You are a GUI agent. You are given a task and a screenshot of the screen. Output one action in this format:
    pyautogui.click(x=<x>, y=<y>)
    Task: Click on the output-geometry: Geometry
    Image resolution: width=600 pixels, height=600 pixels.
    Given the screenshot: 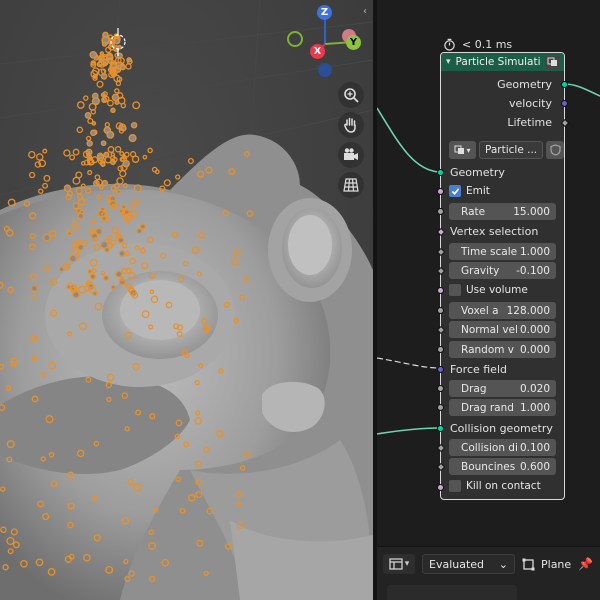 What is the action you would take?
    pyautogui.click(x=502, y=84)
    